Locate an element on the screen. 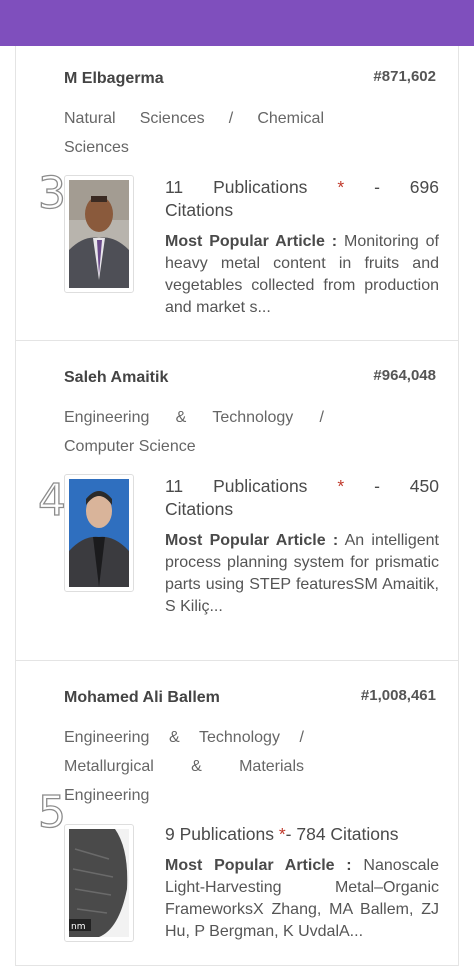  author-rank: #1,008,461 is located at coordinates (398, 695).